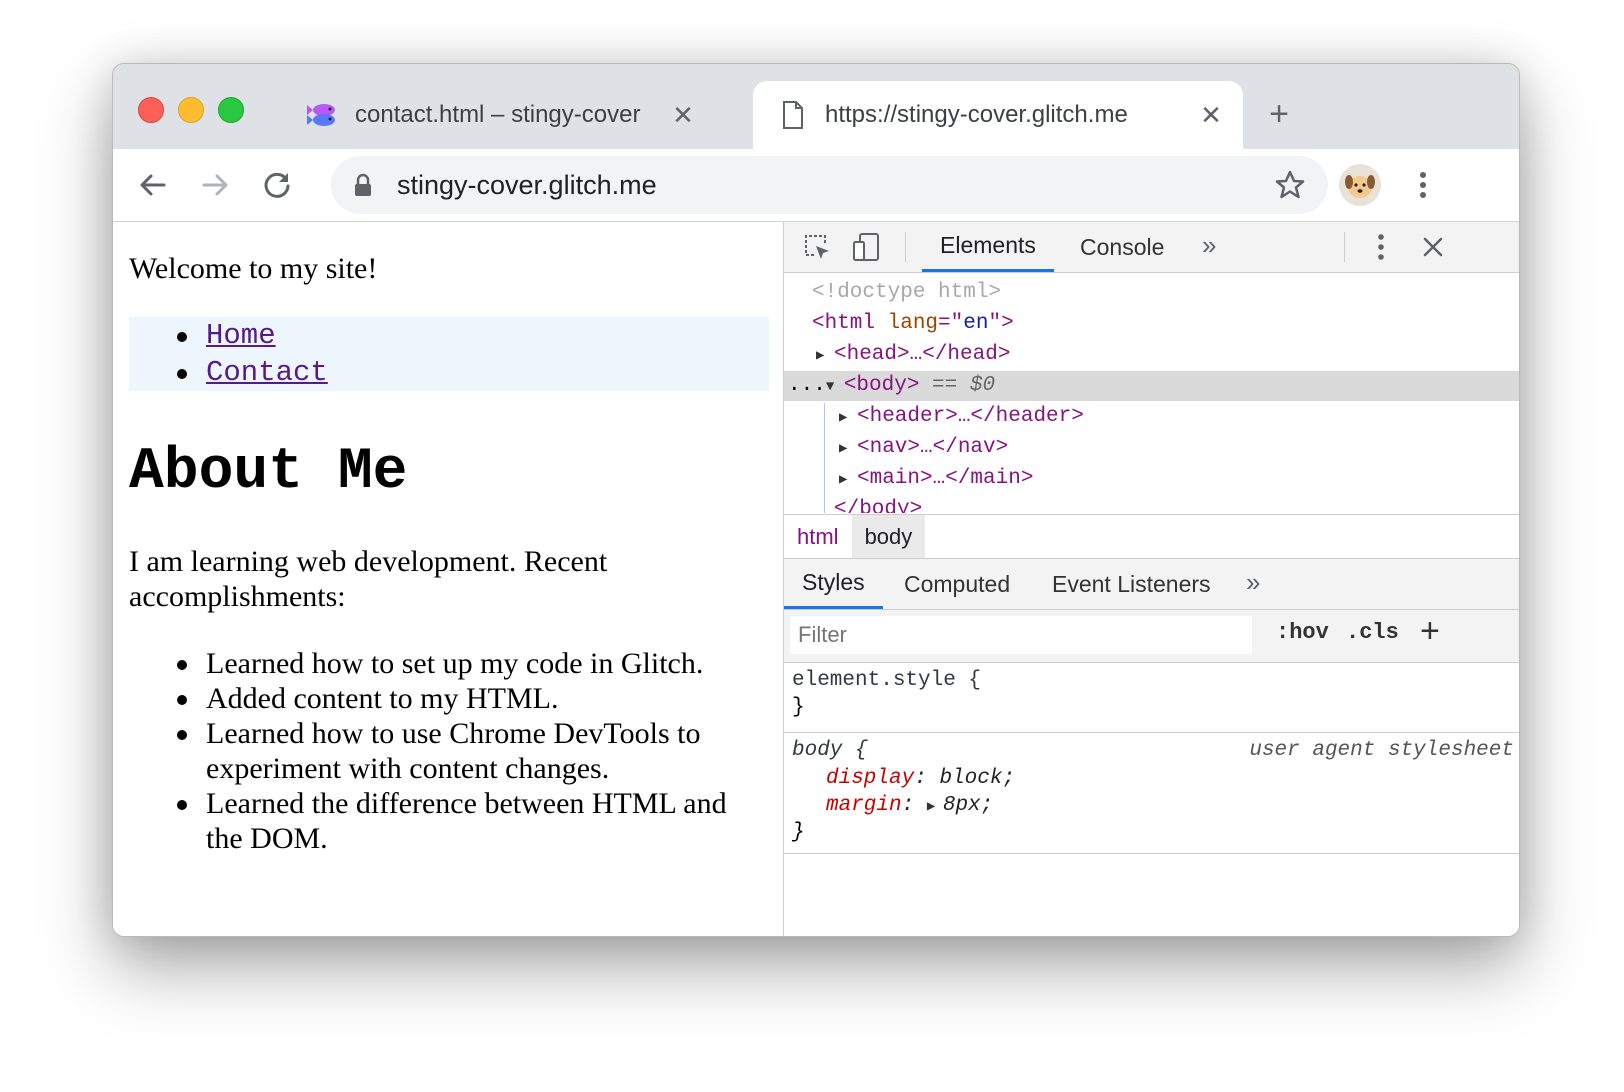 Image resolution: width=1624 pixels, height=1092 pixels. What do you see at coordinates (817, 247) in the screenshot?
I see `inspect-element-icon` at bounding box center [817, 247].